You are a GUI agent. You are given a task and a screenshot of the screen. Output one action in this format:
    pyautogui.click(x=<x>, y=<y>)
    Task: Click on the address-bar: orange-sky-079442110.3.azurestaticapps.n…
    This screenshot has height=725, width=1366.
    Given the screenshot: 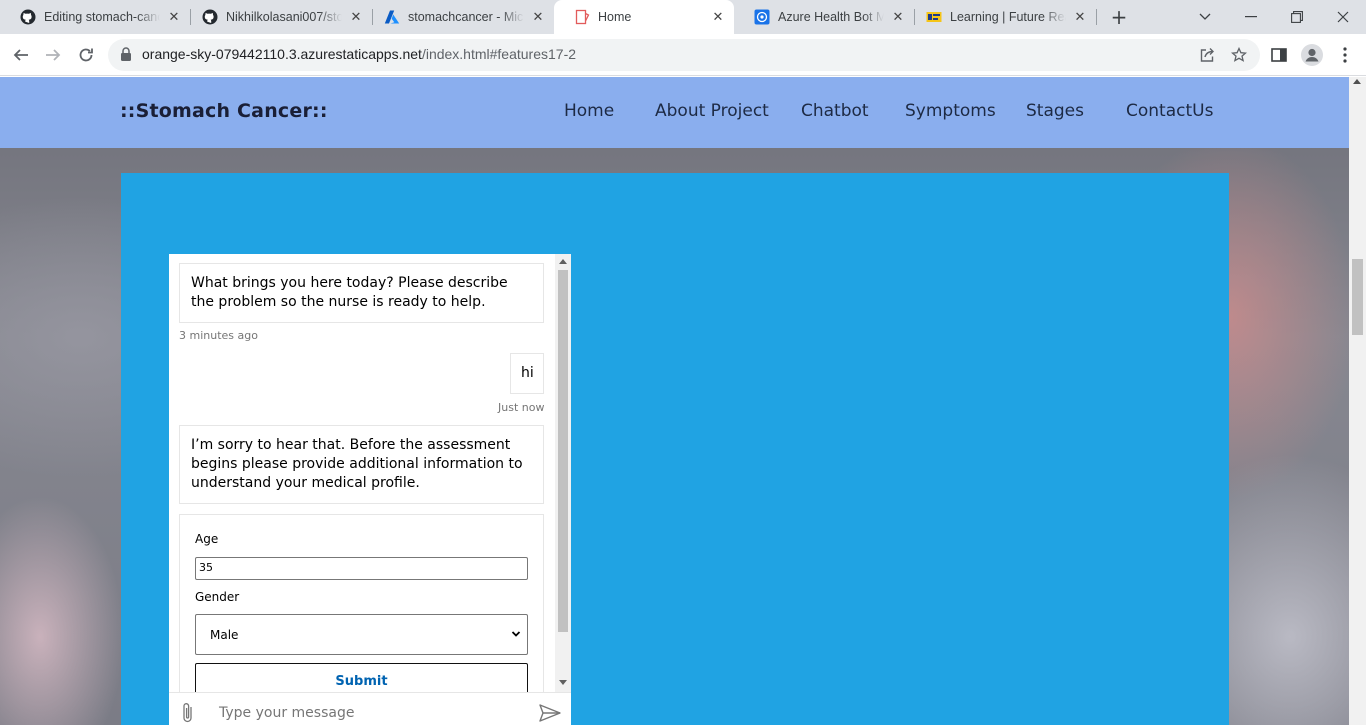 What is the action you would take?
    pyautogui.click(x=684, y=55)
    